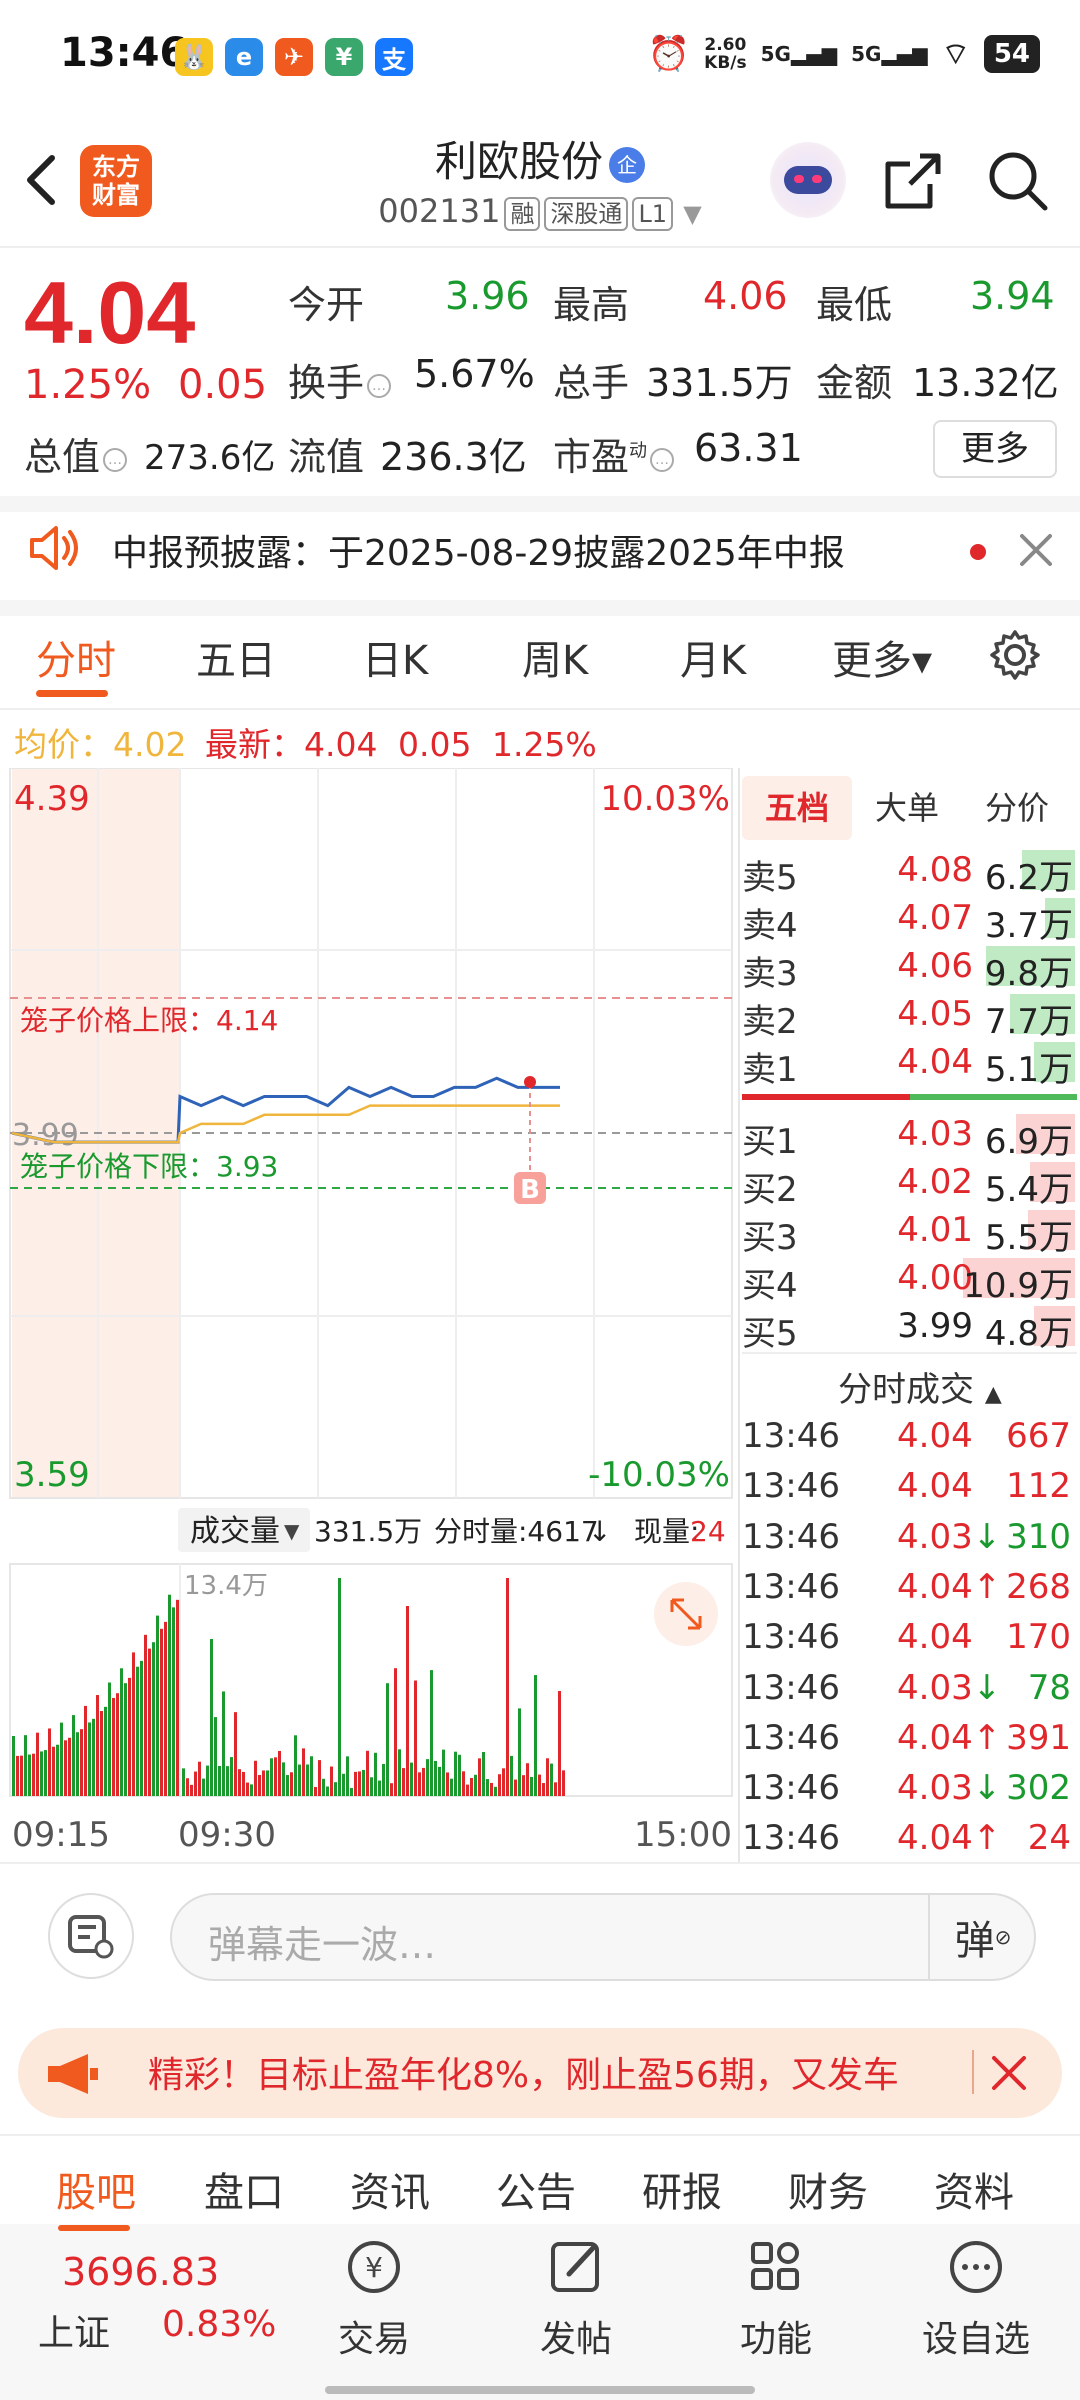 The image size is (1080, 2400). Describe the element at coordinates (882, 657) in the screenshot. I see `tab-more: 更多▾` at that location.